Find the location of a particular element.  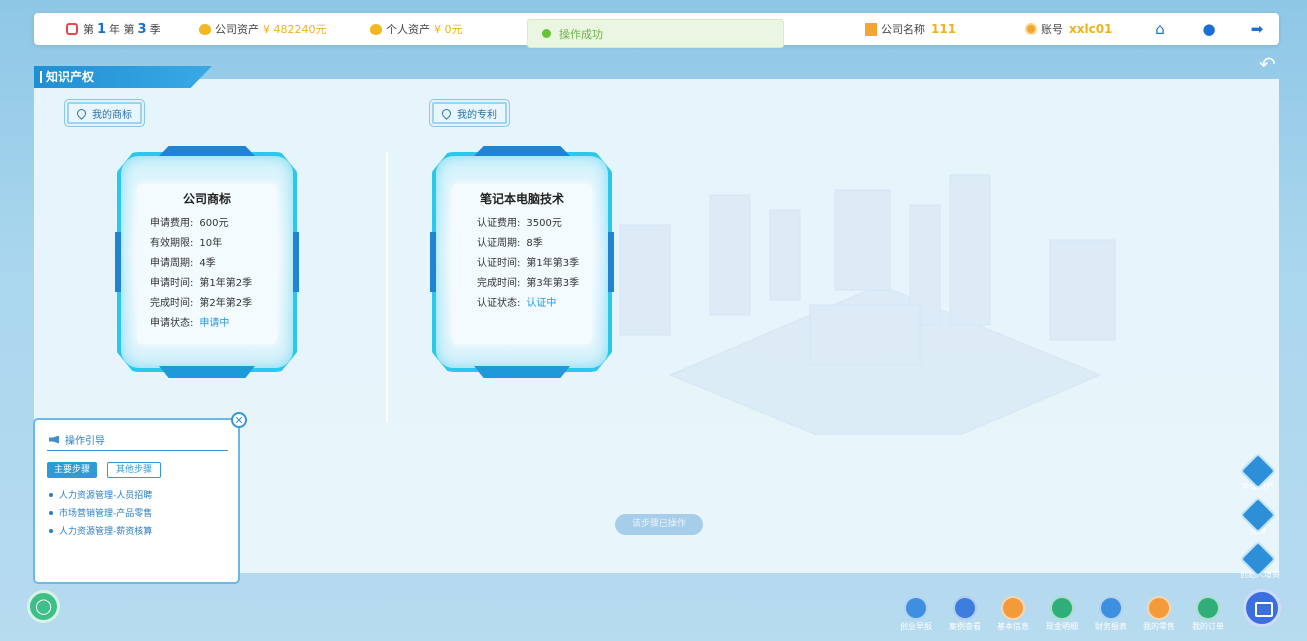

dock-case-view: 案例查看 is located at coordinates (965, 614).